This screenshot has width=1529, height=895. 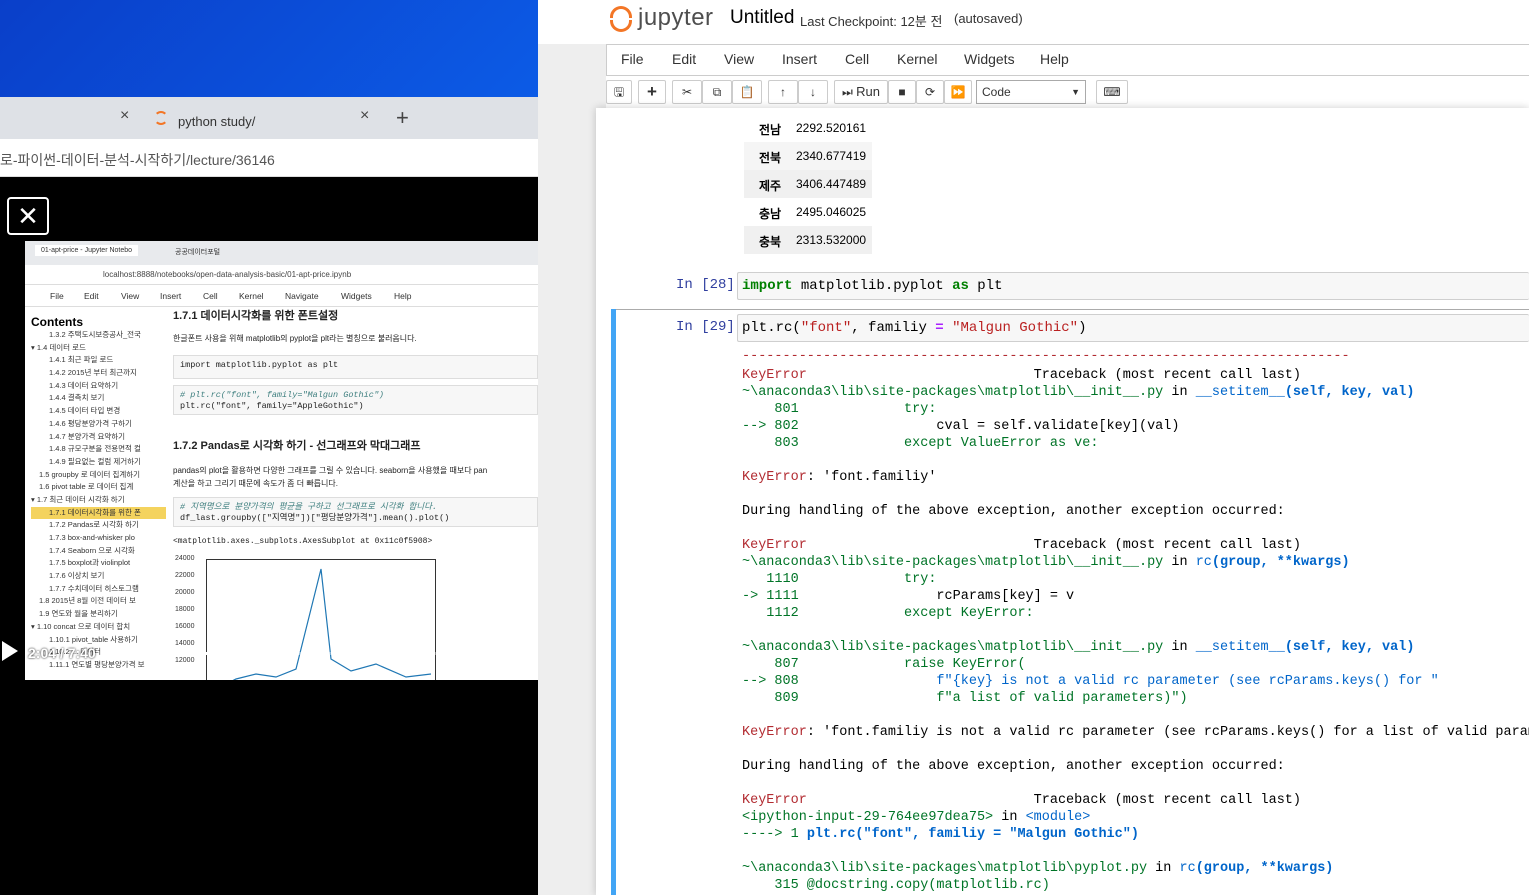 What do you see at coordinates (98, 411) in the screenshot?
I see `toc-item: 1.4.5 데이터 타입 변경` at bounding box center [98, 411].